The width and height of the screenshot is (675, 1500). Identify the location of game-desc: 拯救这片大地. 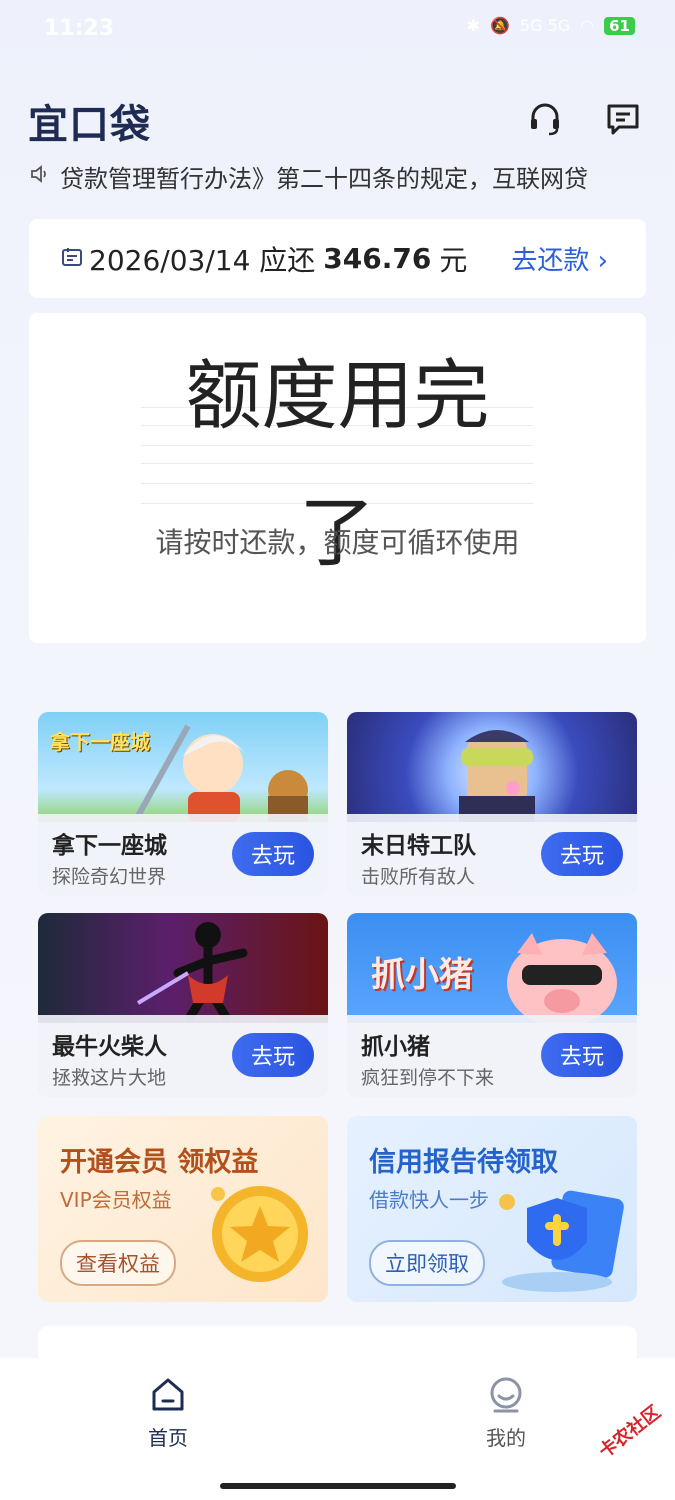
(109, 1078).